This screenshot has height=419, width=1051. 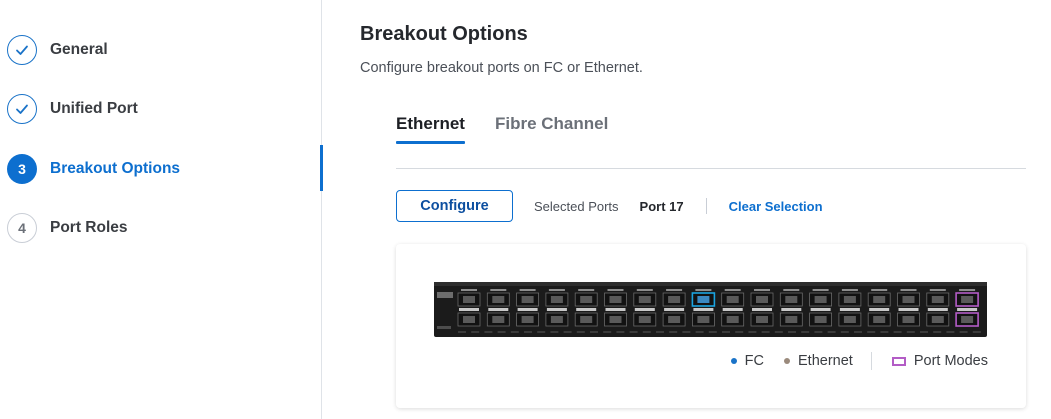 What do you see at coordinates (164, 109) in the screenshot?
I see `step-unified-port: Unified Port` at bounding box center [164, 109].